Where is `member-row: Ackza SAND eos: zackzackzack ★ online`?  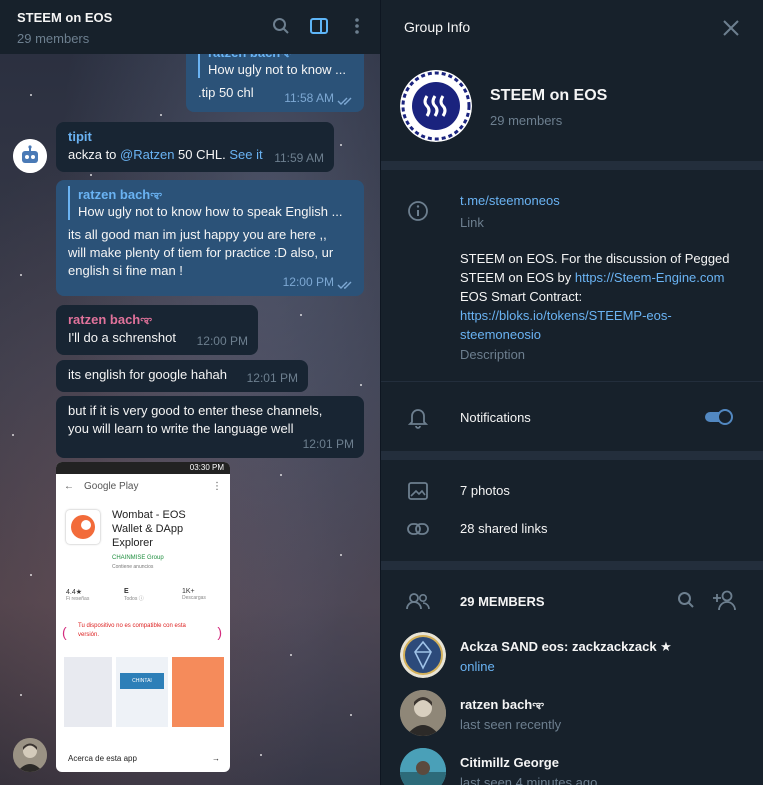
member-row: Ackza SAND eos: zackzackzack ★ online is located at coordinates (572, 653).